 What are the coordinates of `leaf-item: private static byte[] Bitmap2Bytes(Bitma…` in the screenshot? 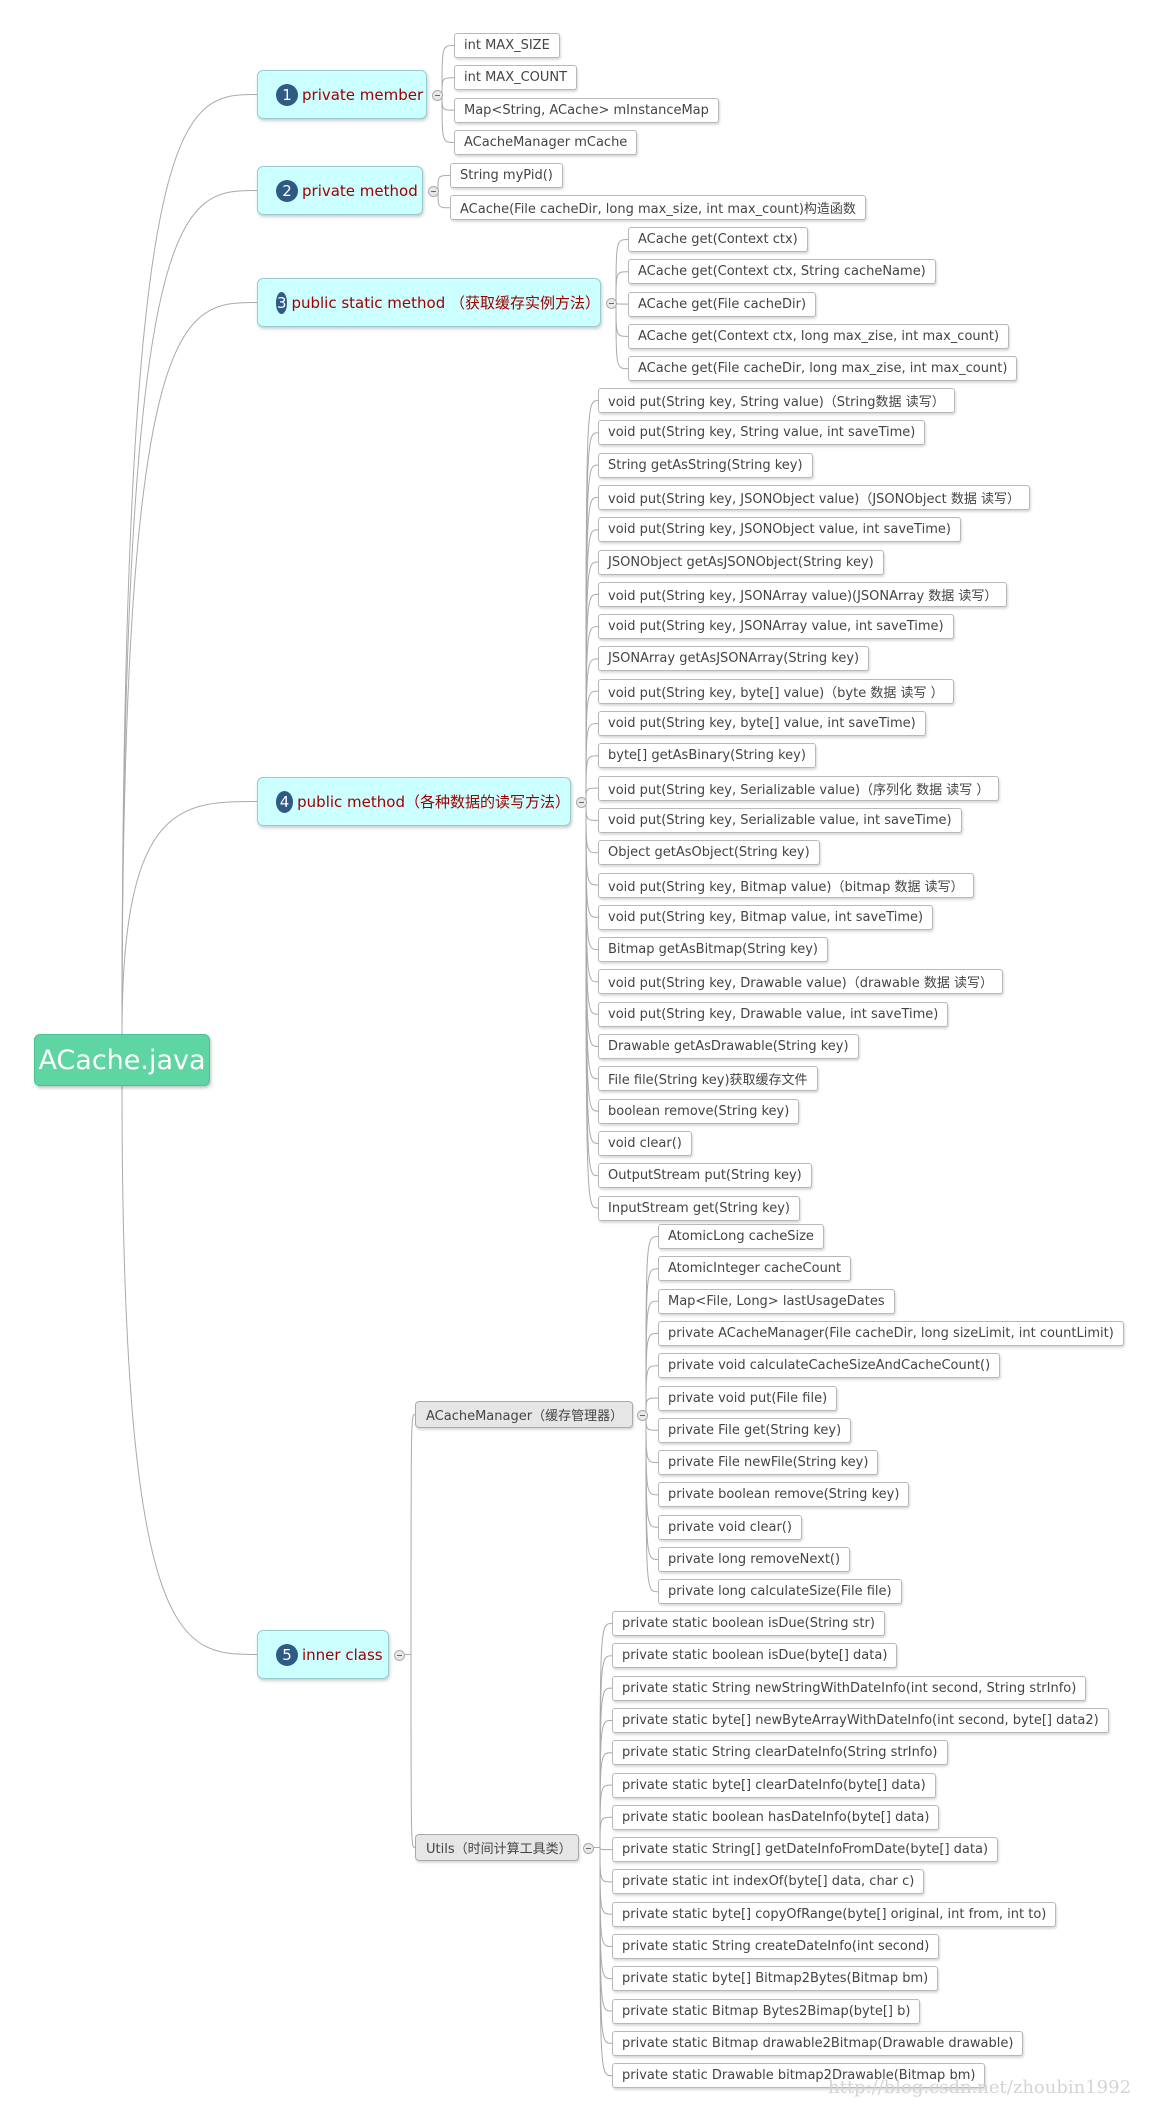 It's located at (775, 1979).